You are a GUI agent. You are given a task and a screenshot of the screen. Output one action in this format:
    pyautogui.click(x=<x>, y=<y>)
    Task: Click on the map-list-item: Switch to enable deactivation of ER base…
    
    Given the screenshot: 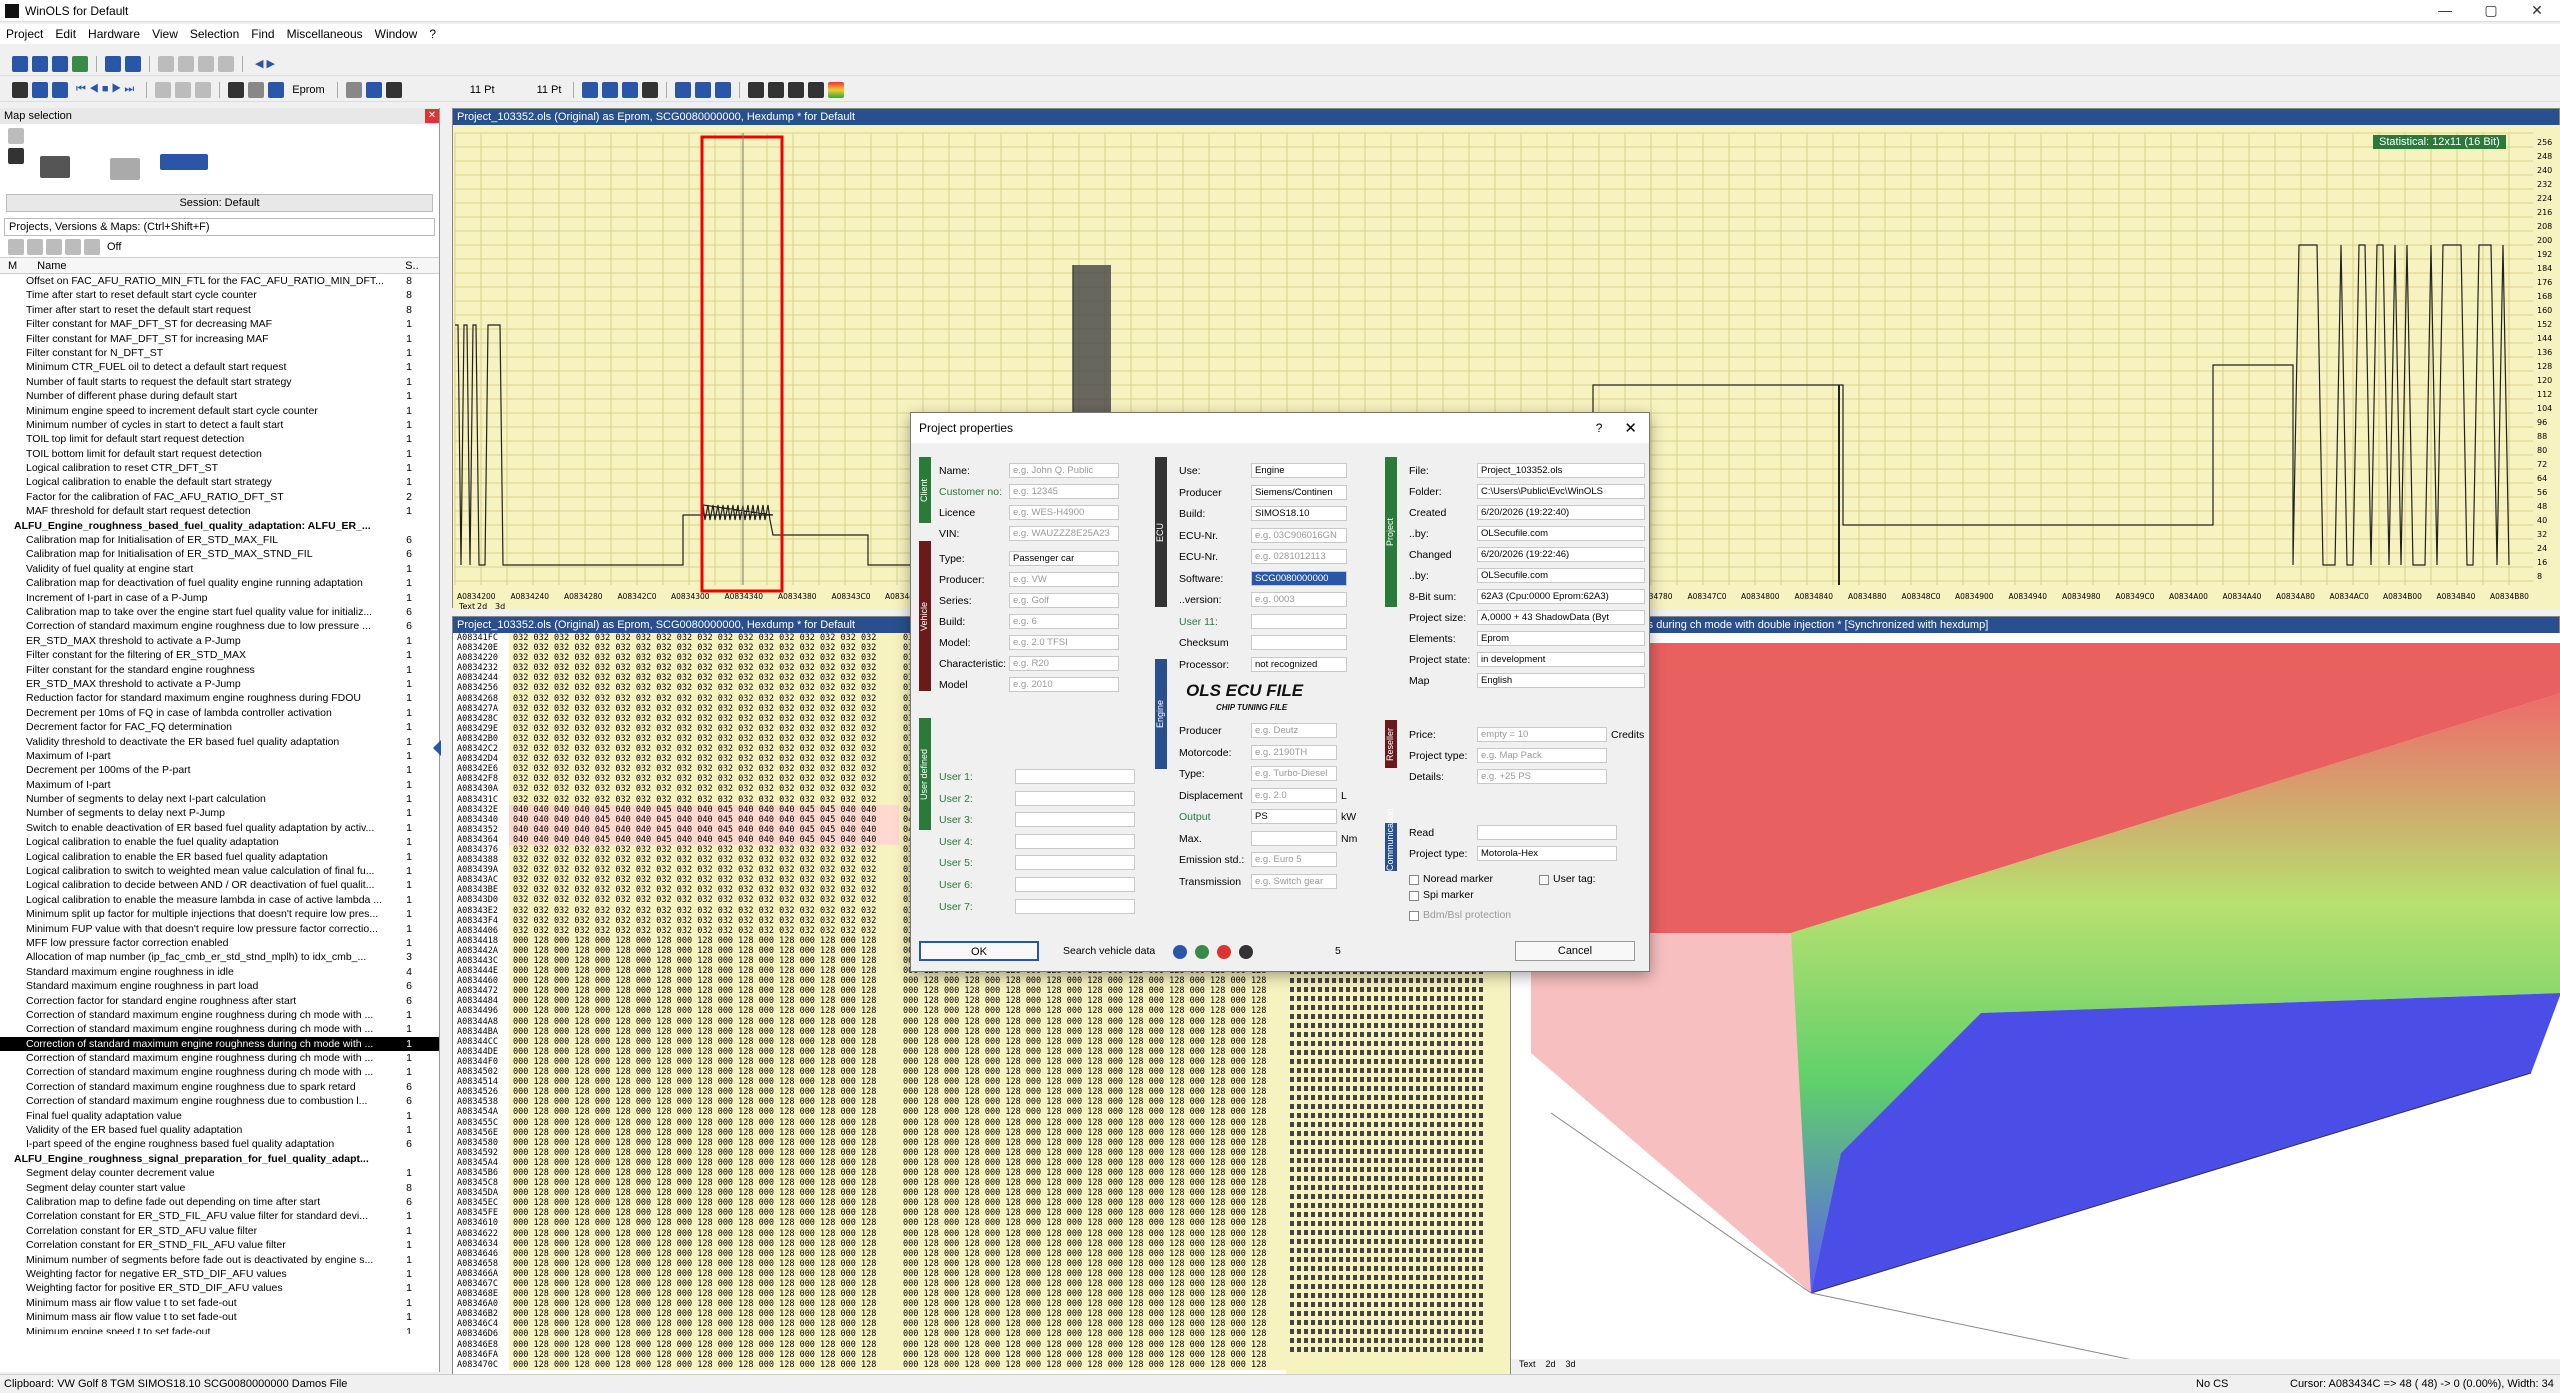 What is the action you would take?
    pyautogui.click(x=219, y=828)
    